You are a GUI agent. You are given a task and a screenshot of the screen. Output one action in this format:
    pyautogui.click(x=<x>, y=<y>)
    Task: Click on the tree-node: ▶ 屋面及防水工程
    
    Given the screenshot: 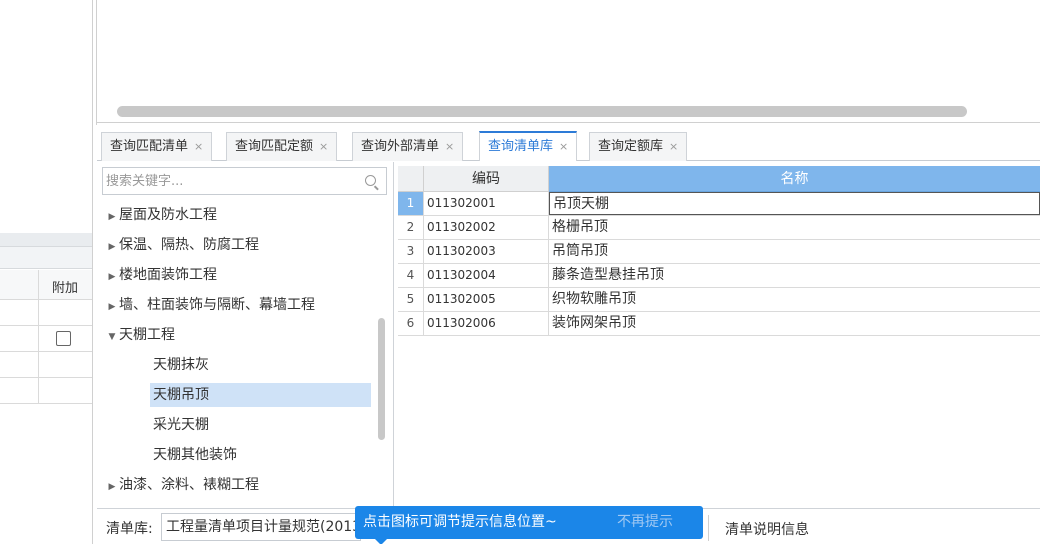 What is the action you would take?
    pyautogui.click(x=161, y=215)
    